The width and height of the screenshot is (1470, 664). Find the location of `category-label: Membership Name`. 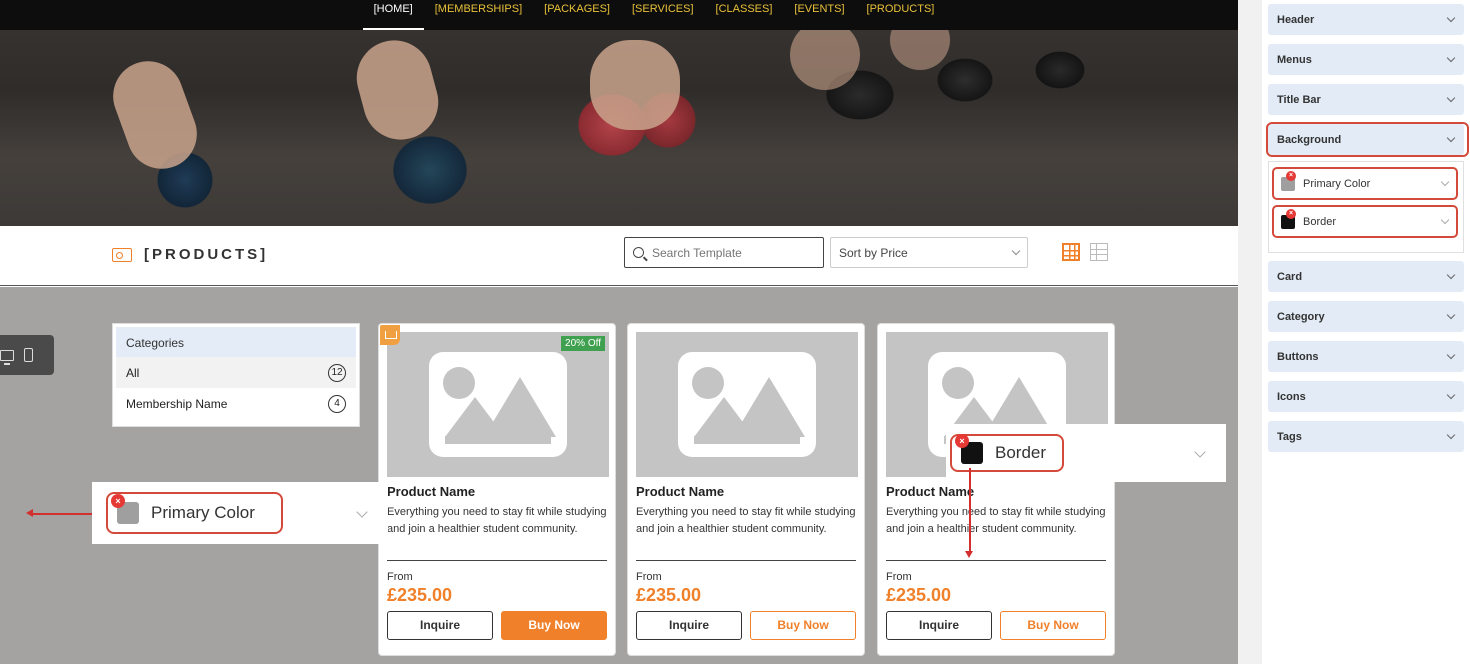

category-label: Membership Name is located at coordinates (177, 403).